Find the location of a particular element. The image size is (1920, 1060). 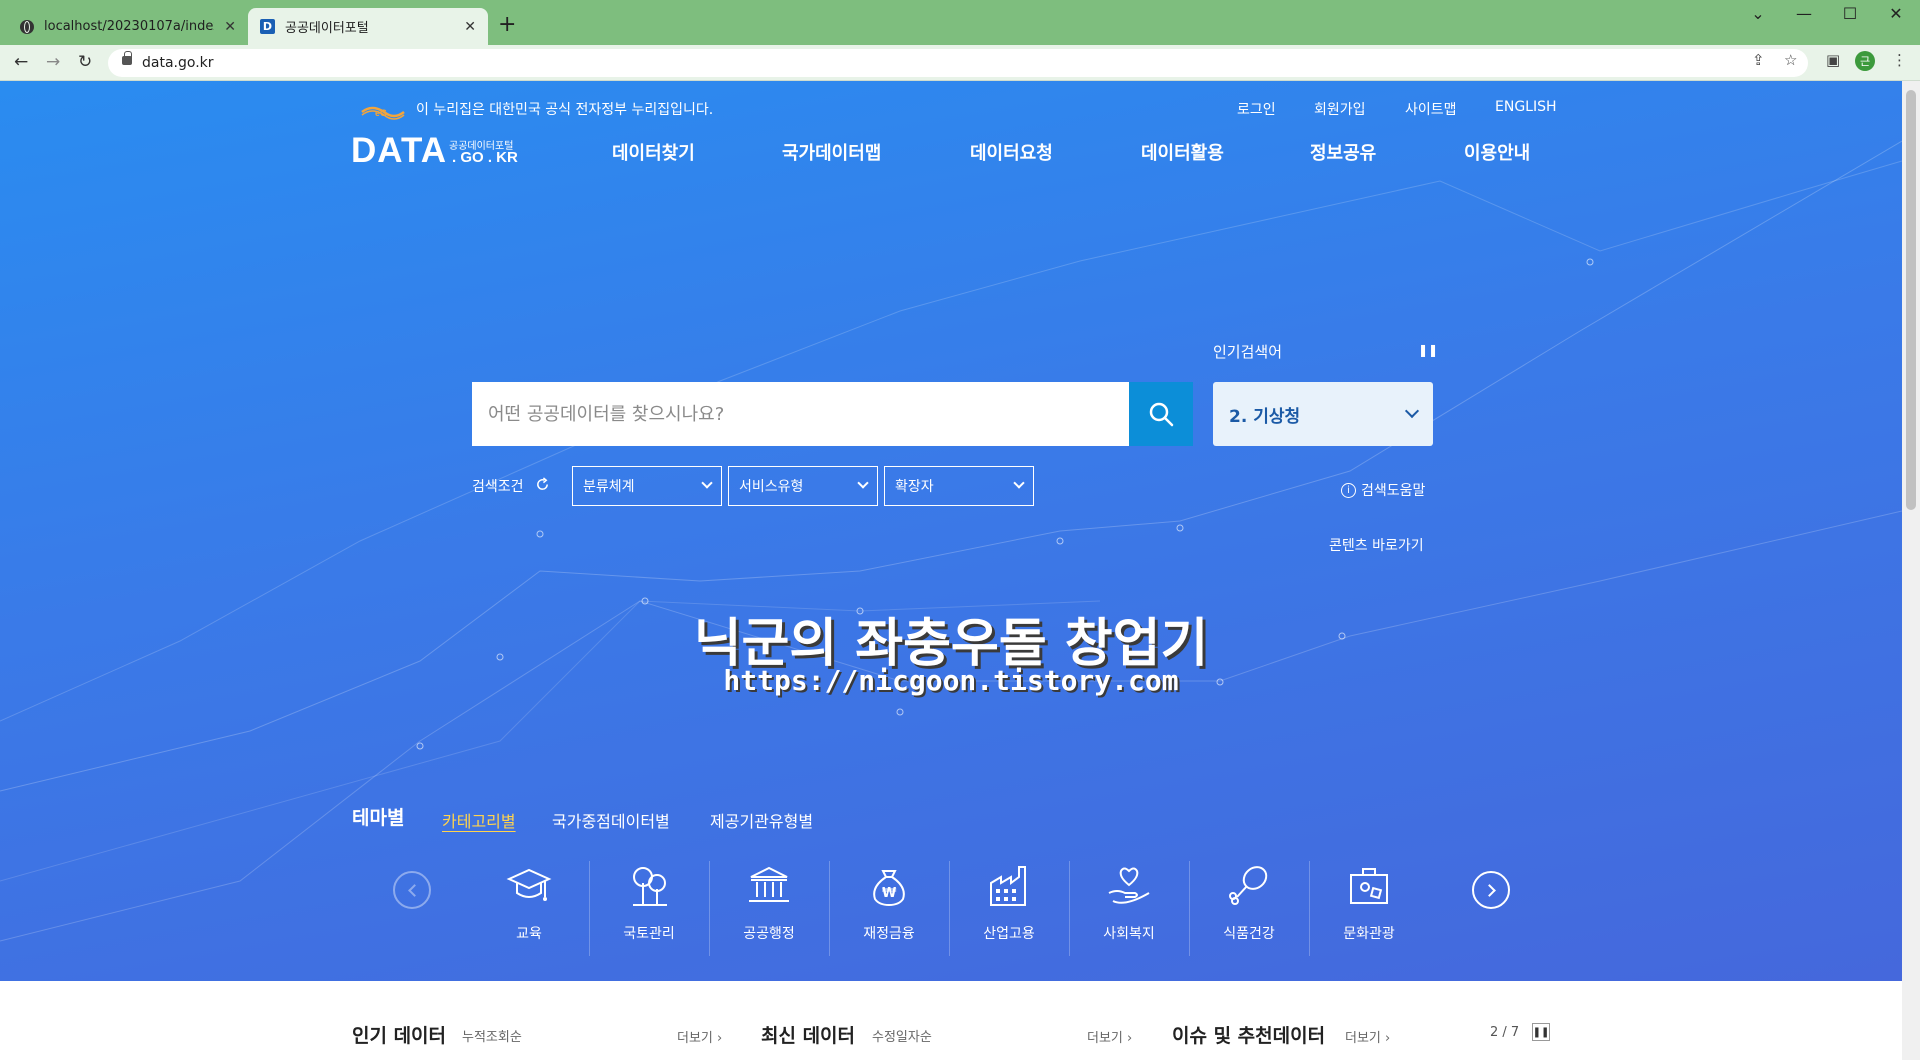

category-food-health: 식품건강 is located at coordinates (1249, 926).